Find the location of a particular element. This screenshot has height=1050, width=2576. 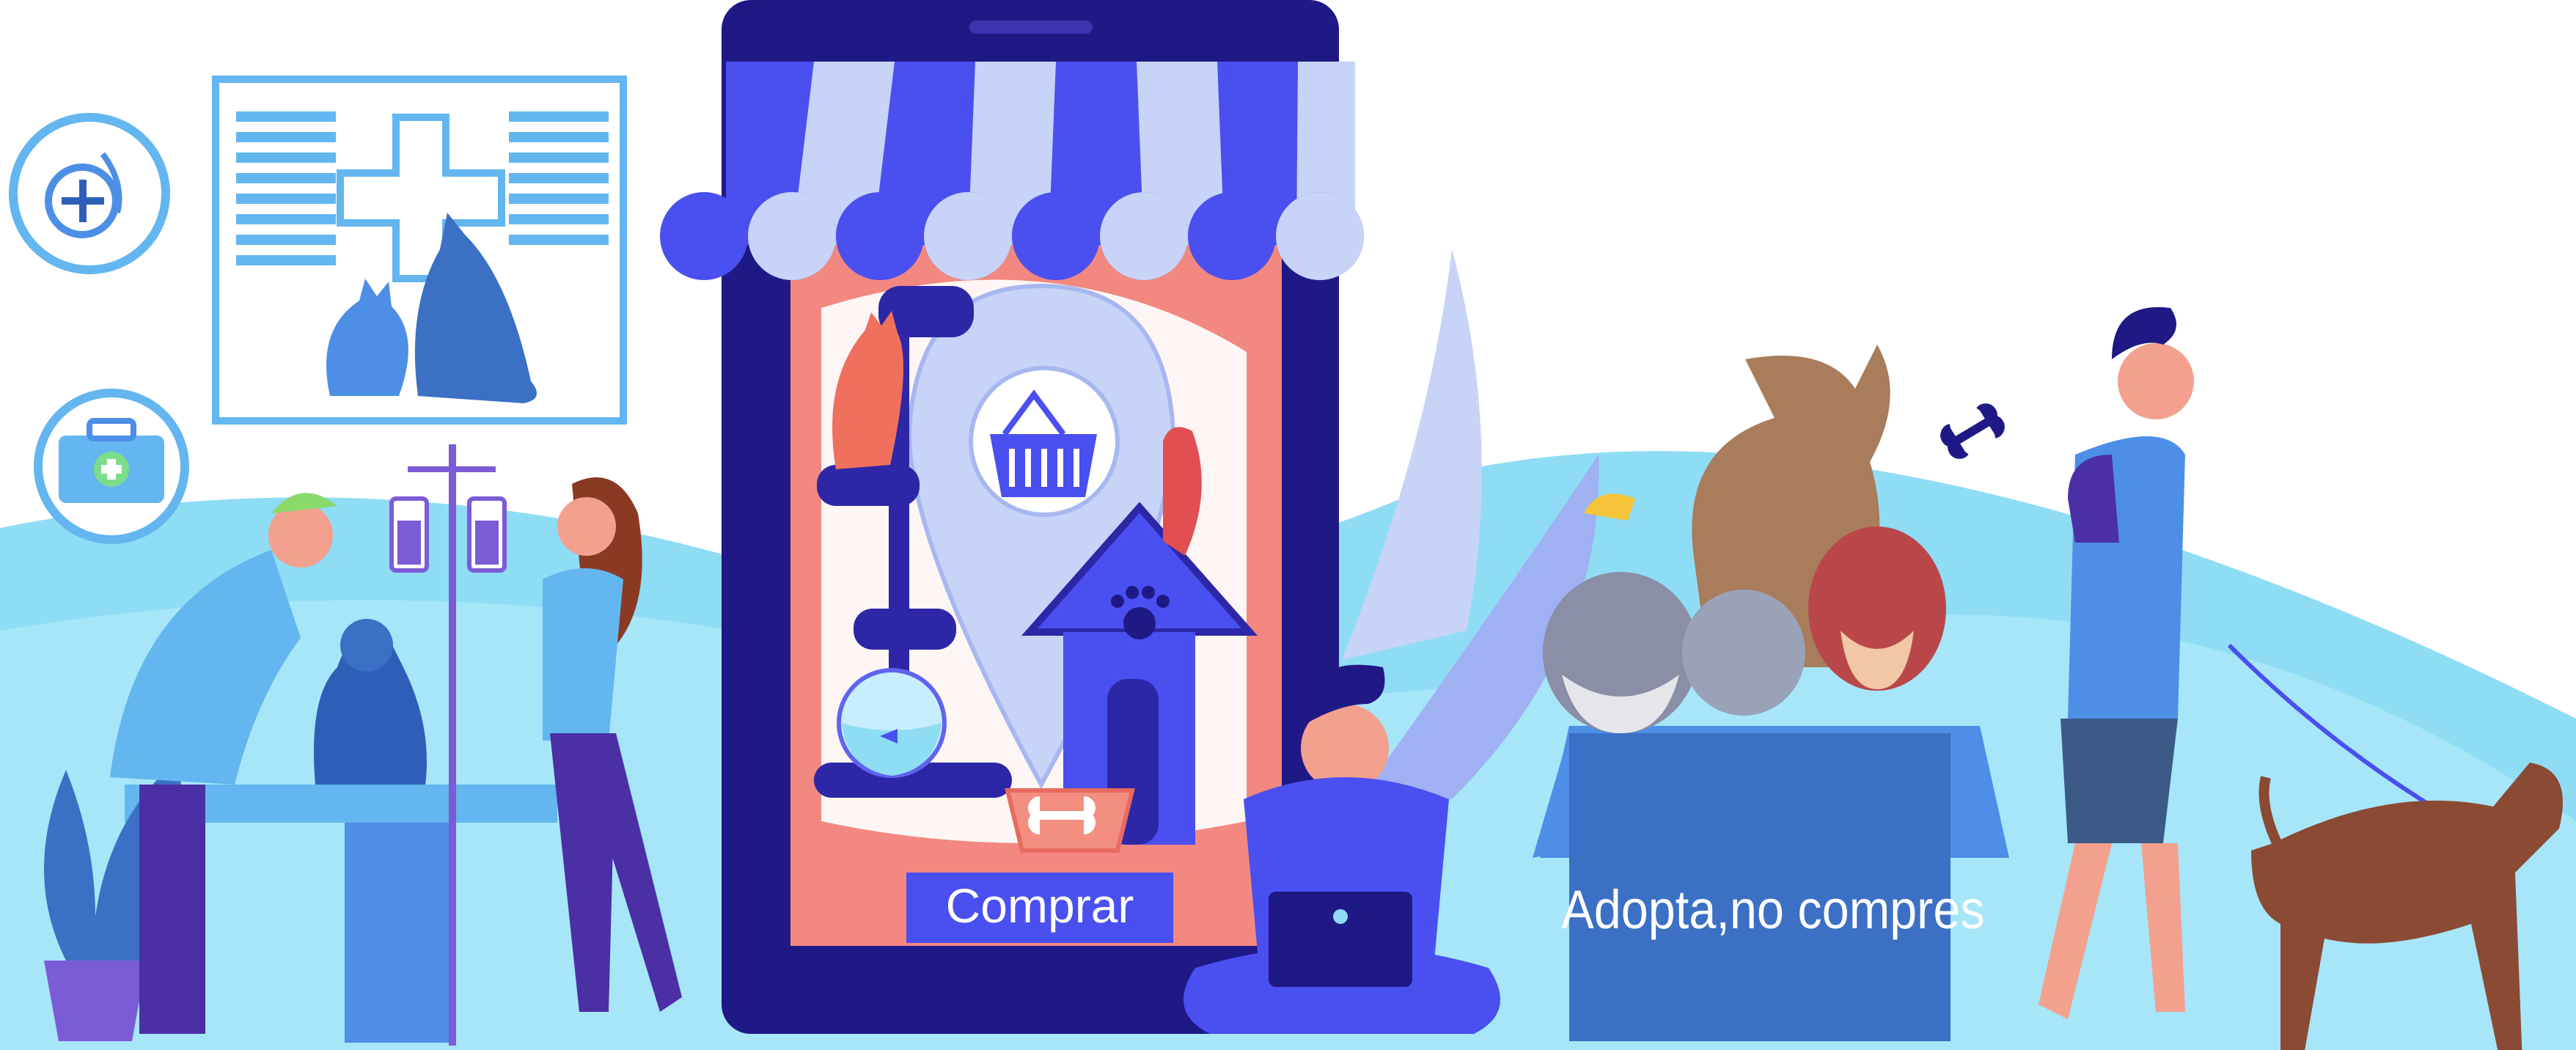

first-aid-kit-icon is located at coordinates (112, 466).